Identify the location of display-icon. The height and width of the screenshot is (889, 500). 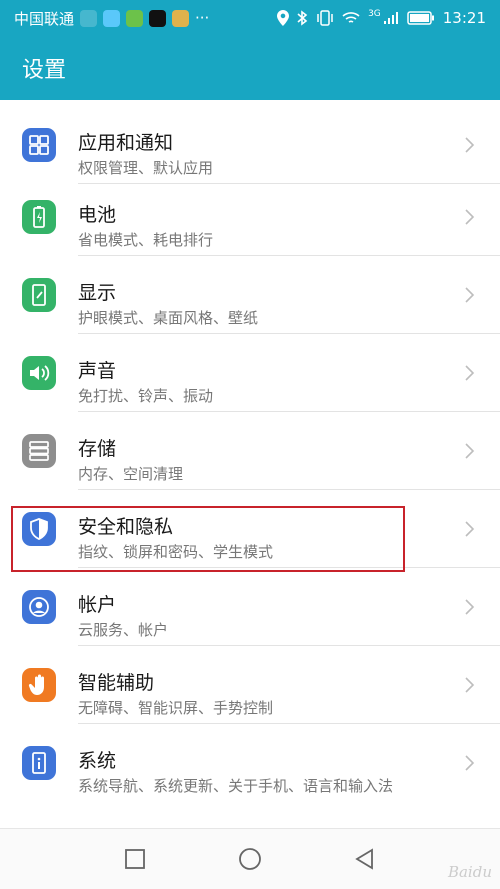
(39, 295).